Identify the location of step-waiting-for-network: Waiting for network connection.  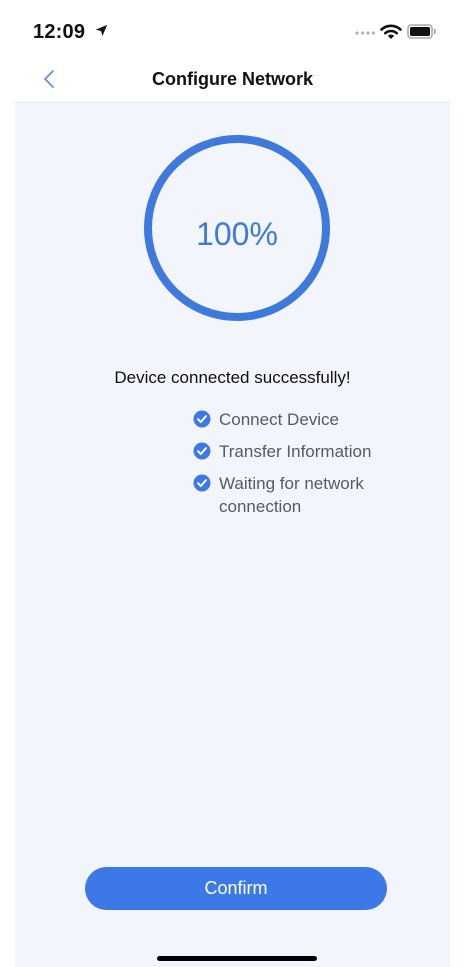
(303, 495).